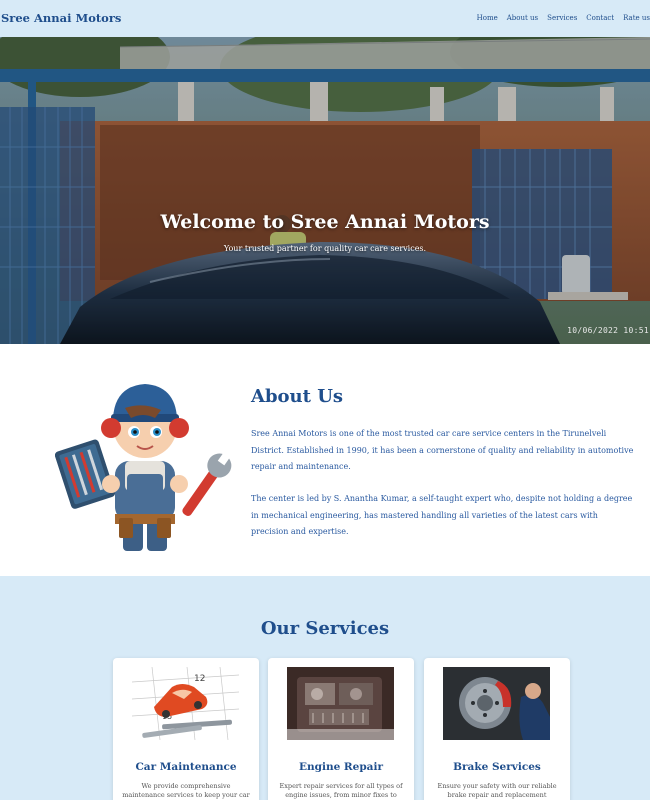  What do you see at coordinates (325, 628) in the screenshot?
I see `services-title: Our Services` at bounding box center [325, 628].